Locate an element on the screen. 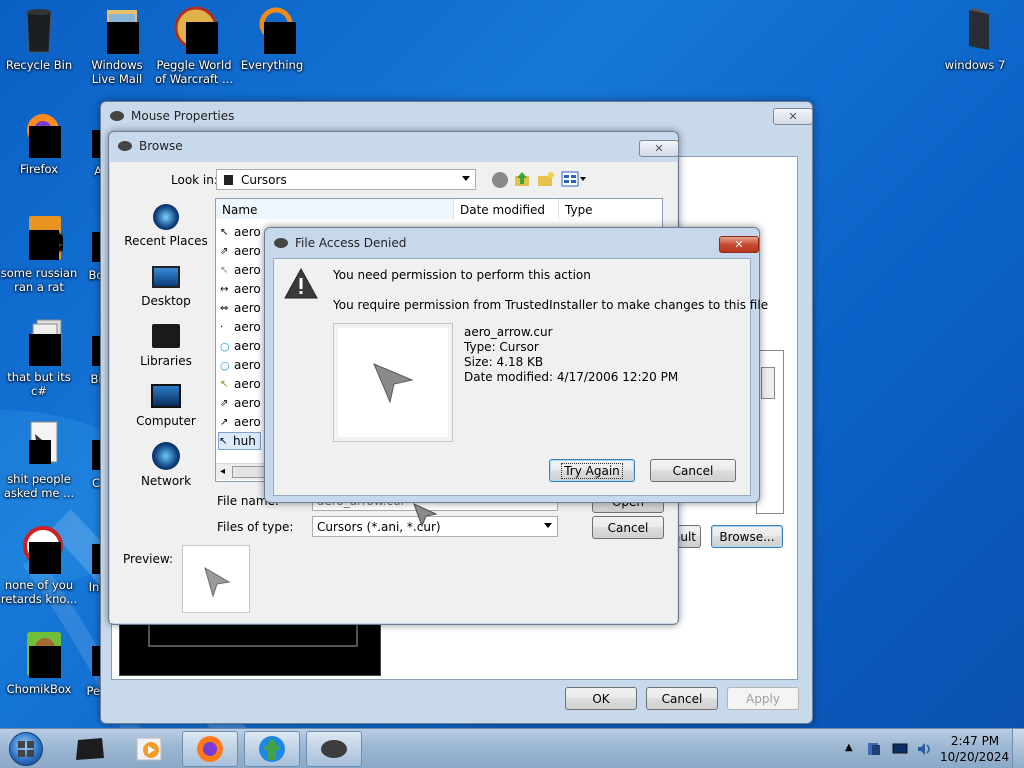  volume-icon is located at coordinates (924, 749).